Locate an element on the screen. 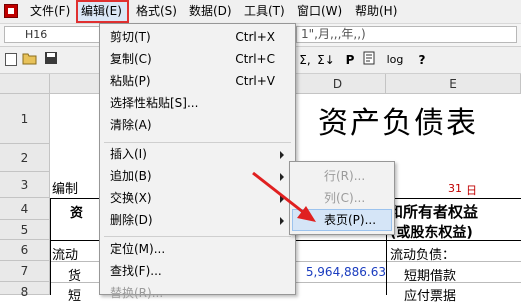  cell-r6-left: 流动 is located at coordinates (65, 255).